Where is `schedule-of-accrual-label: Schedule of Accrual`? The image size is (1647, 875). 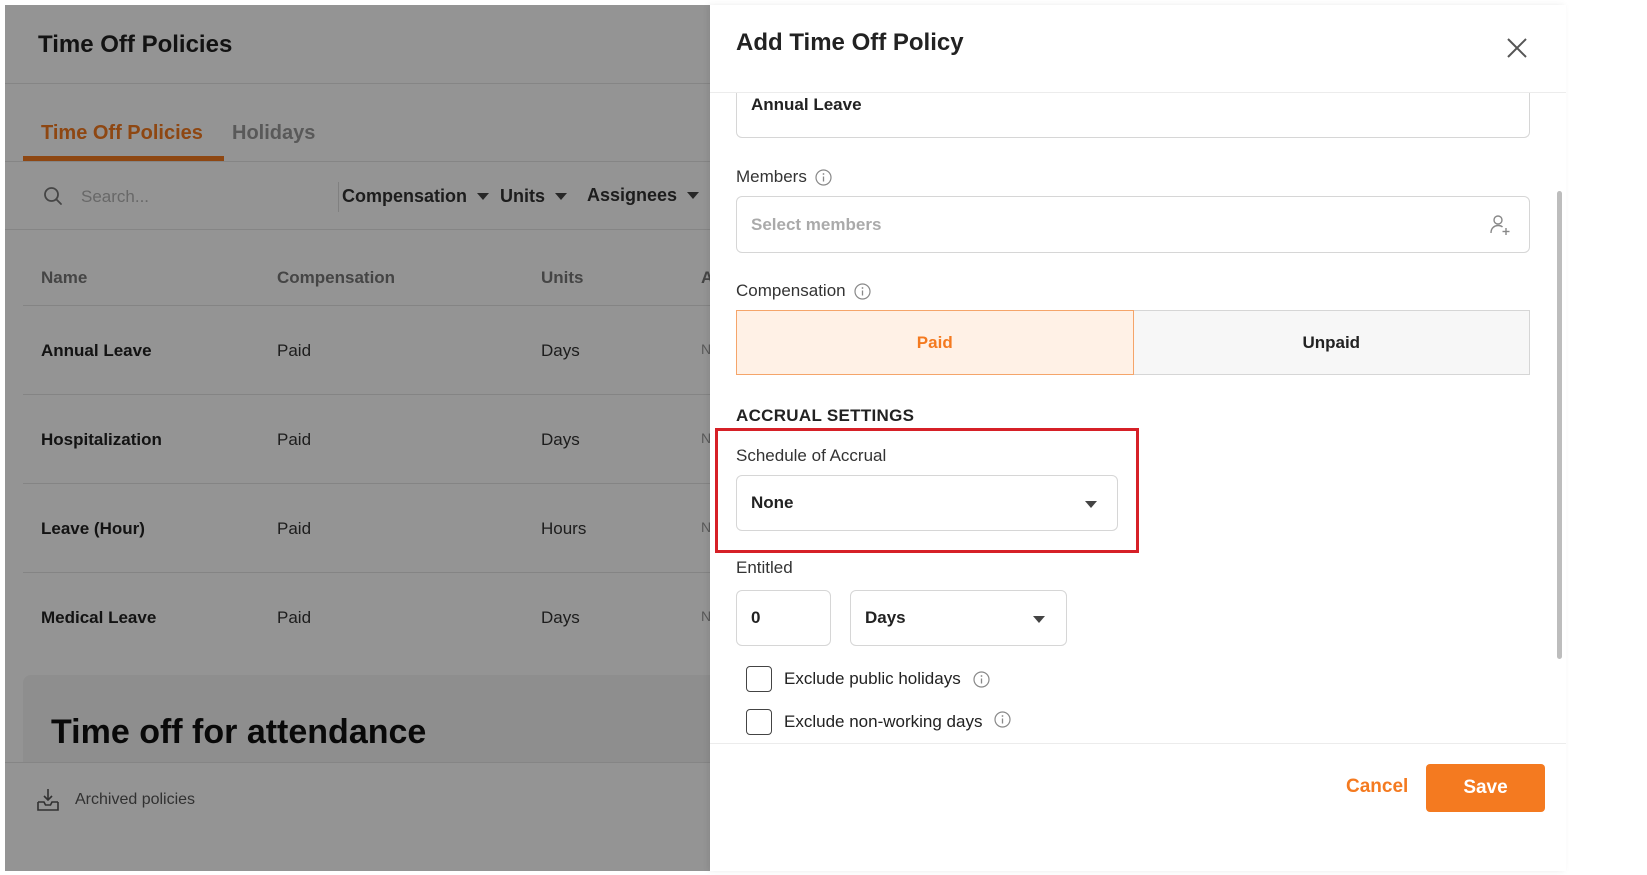 schedule-of-accrual-label: Schedule of Accrual is located at coordinates (811, 455).